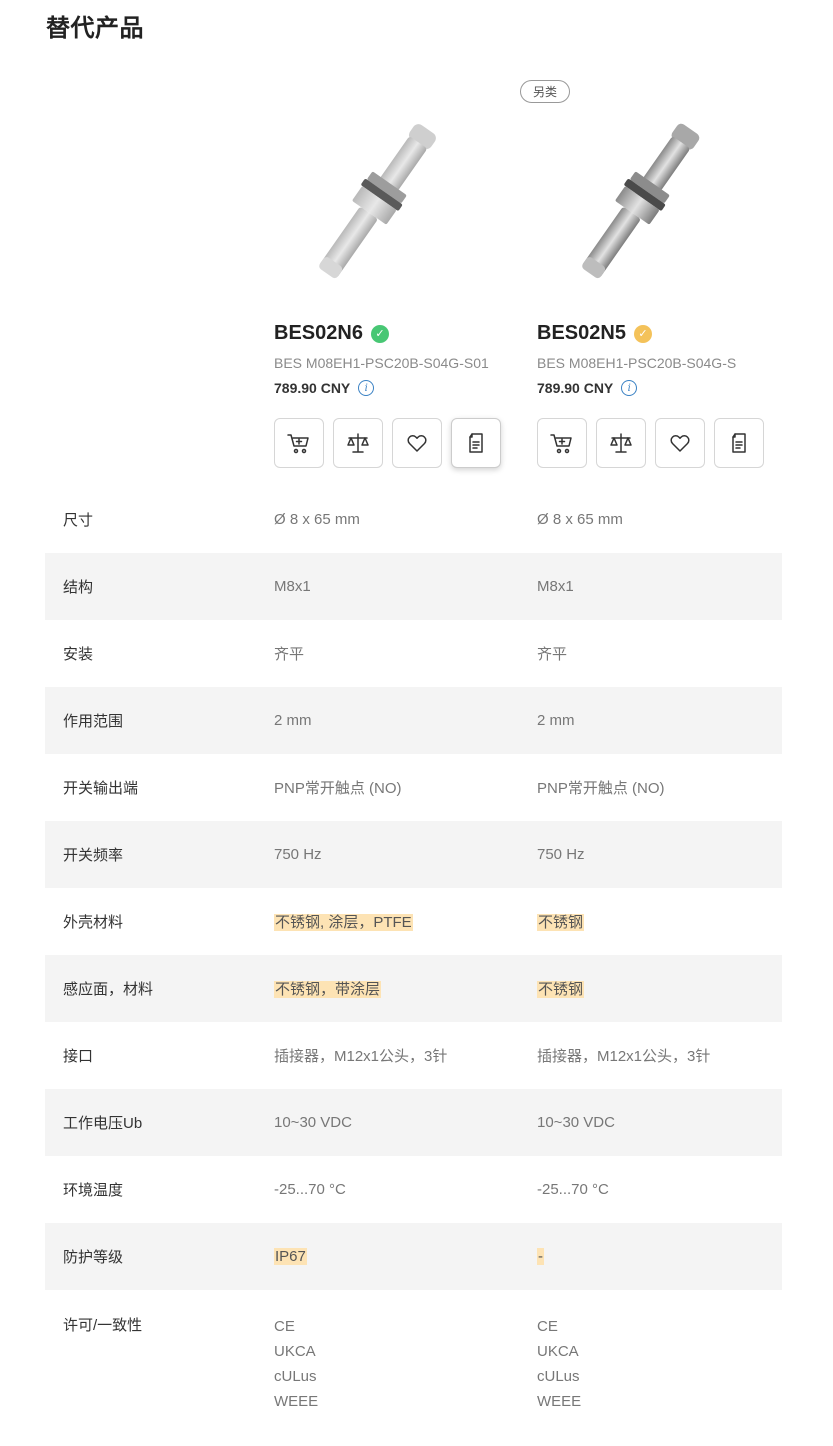  What do you see at coordinates (93, 922) in the screenshot?
I see `spec-label: 外壳材料` at bounding box center [93, 922].